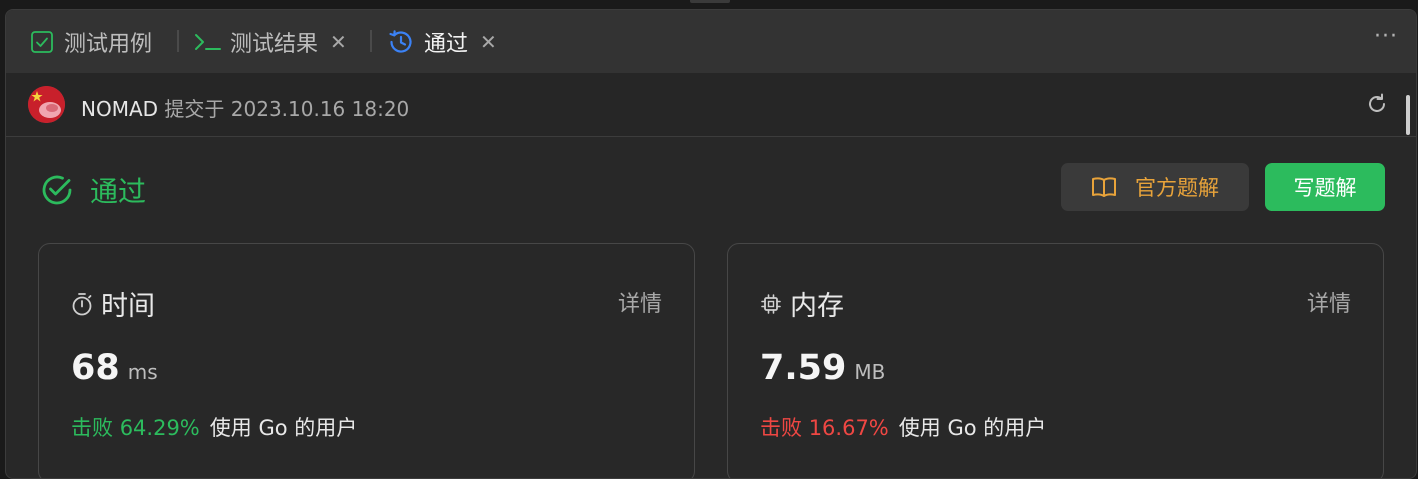  What do you see at coordinates (640, 302) in the screenshot?
I see `runtime-detail-link: 详情` at bounding box center [640, 302].